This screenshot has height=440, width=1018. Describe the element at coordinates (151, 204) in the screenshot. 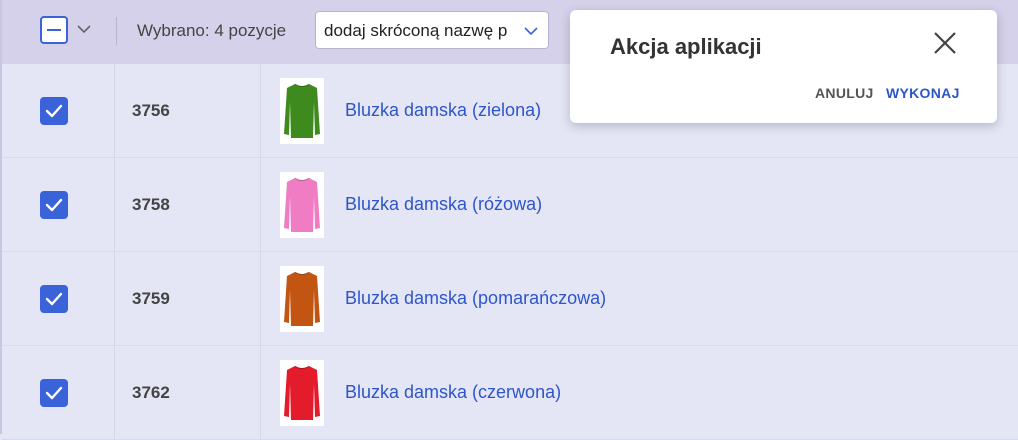

I see `product-id: 3758` at that location.